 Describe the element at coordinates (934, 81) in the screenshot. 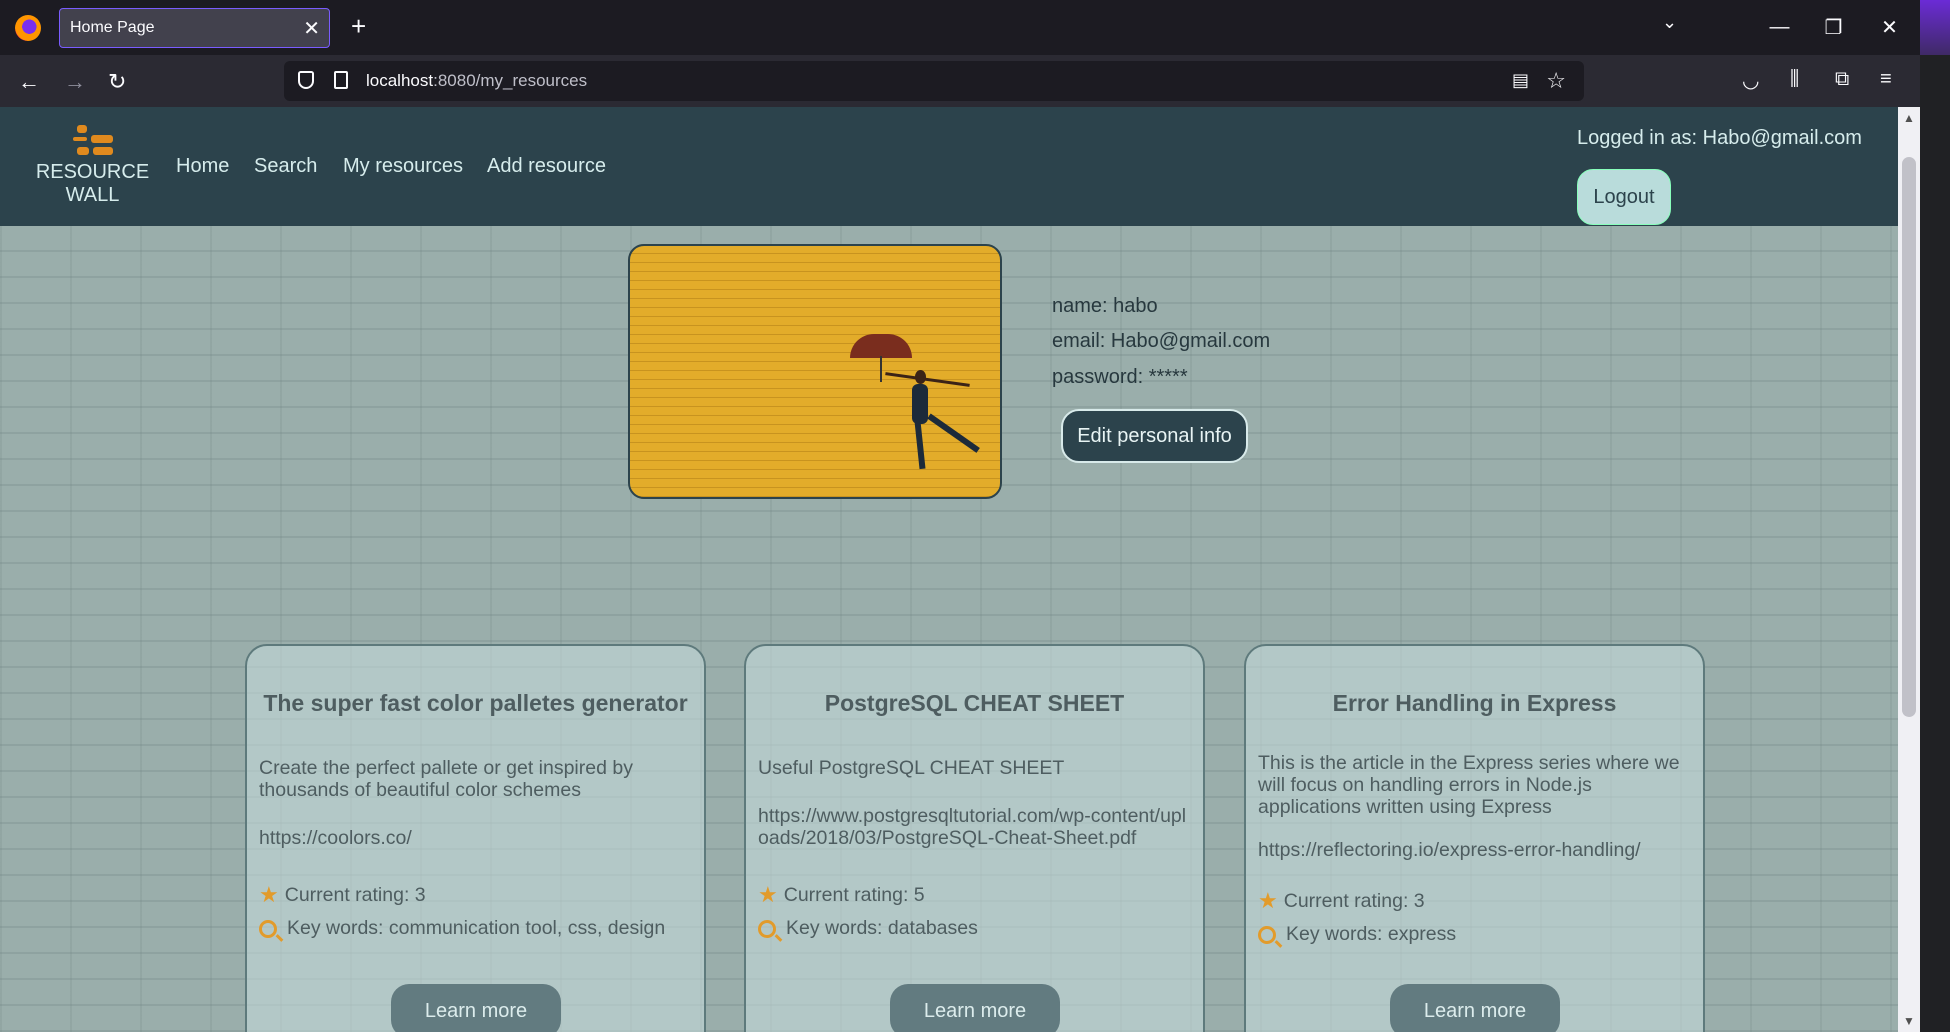

I see `url-bar: localhost:8080/my_resources ▤ ☆` at that location.